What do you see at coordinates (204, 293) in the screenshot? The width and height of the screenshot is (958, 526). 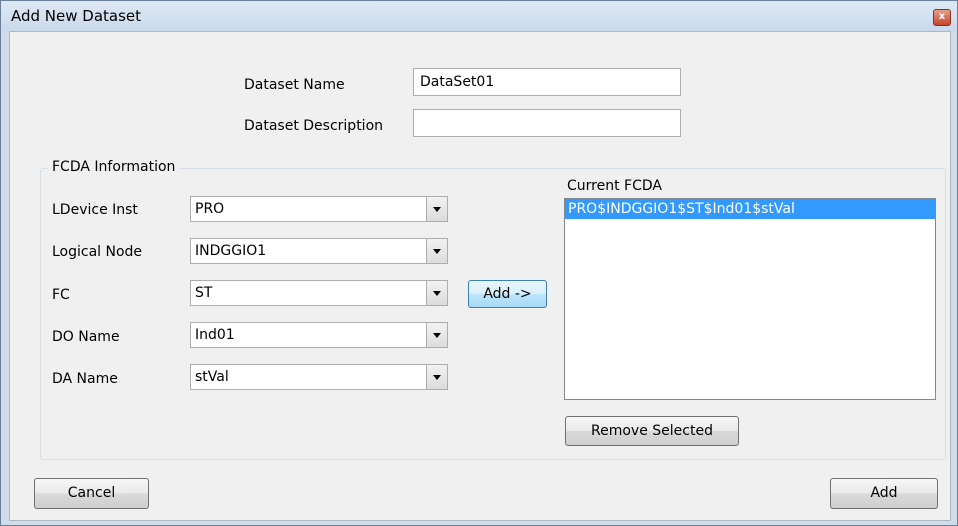 I see `fc-value: ST` at bounding box center [204, 293].